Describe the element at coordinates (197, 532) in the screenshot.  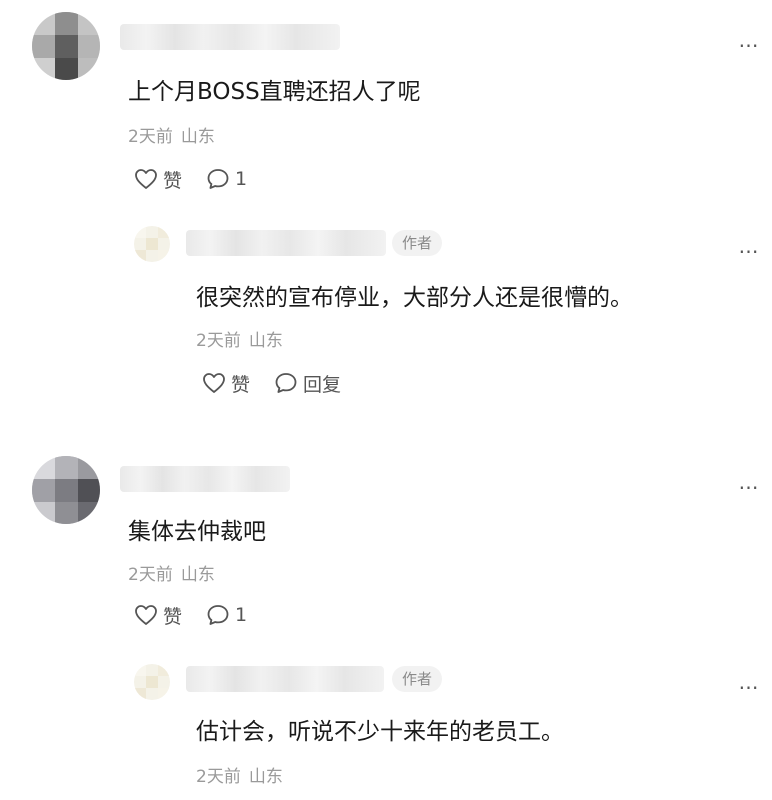
I see `comment-text: 集体去仲裁吧` at that location.